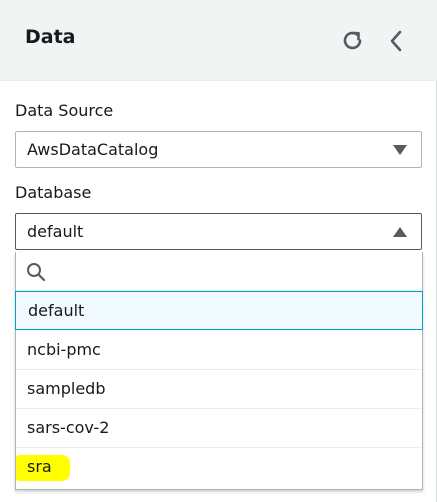  What do you see at coordinates (55, 231) in the screenshot?
I see `database-value: default` at bounding box center [55, 231].